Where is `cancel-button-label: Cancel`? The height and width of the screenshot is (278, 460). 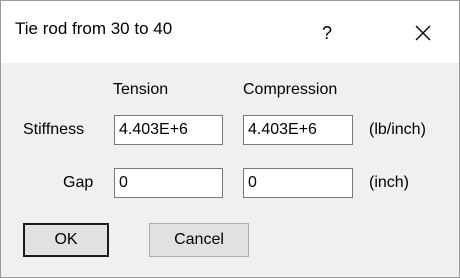
cancel-button-label: Cancel is located at coordinates (199, 239).